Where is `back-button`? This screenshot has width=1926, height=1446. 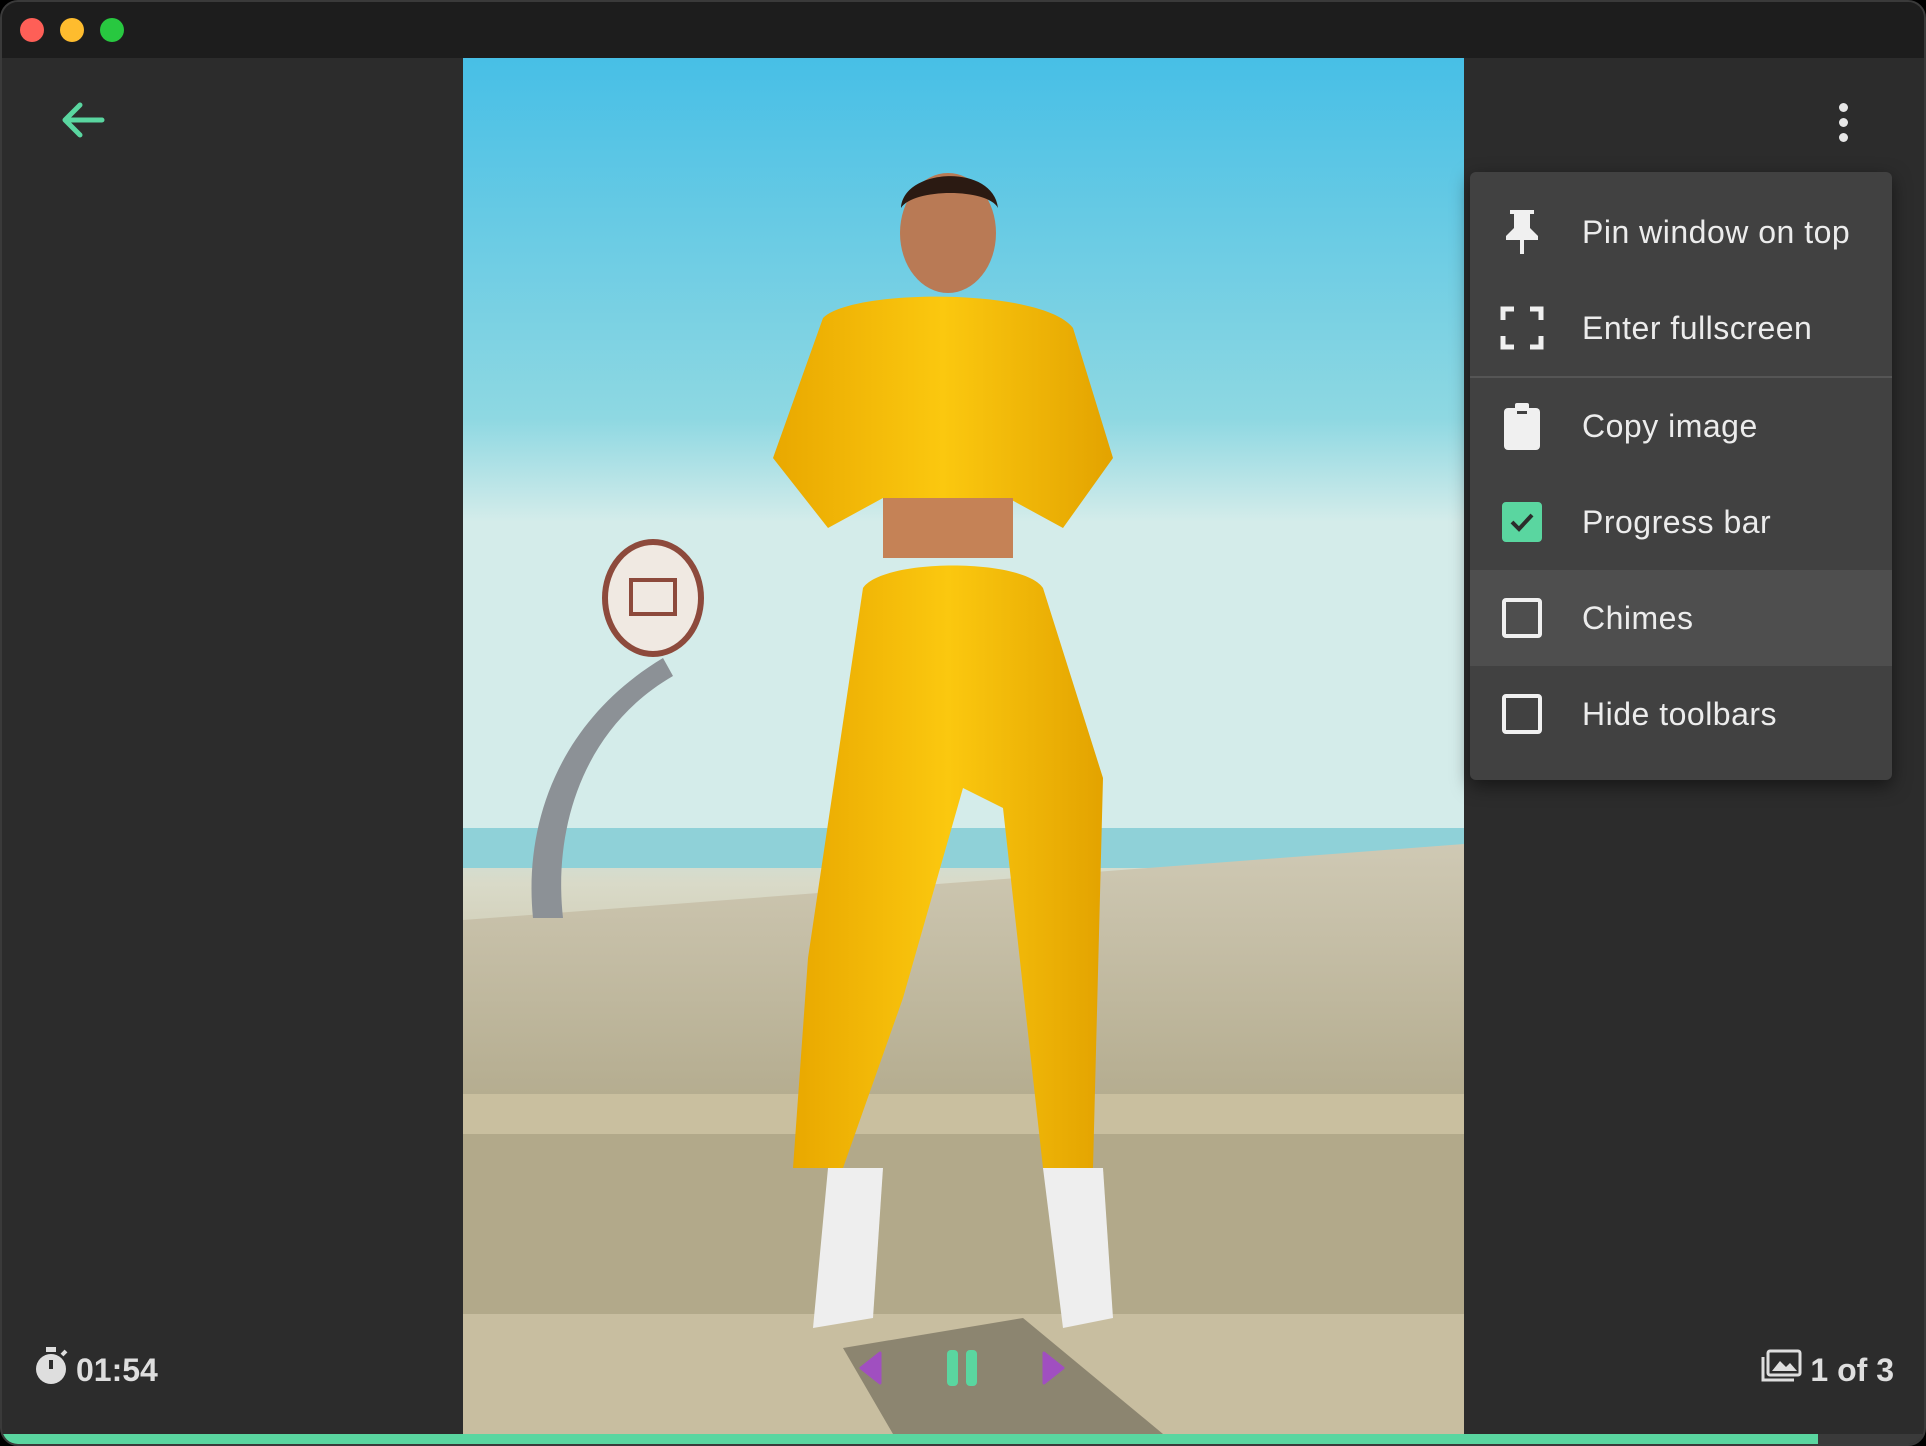
back-button is located at coordinates (82, 122).